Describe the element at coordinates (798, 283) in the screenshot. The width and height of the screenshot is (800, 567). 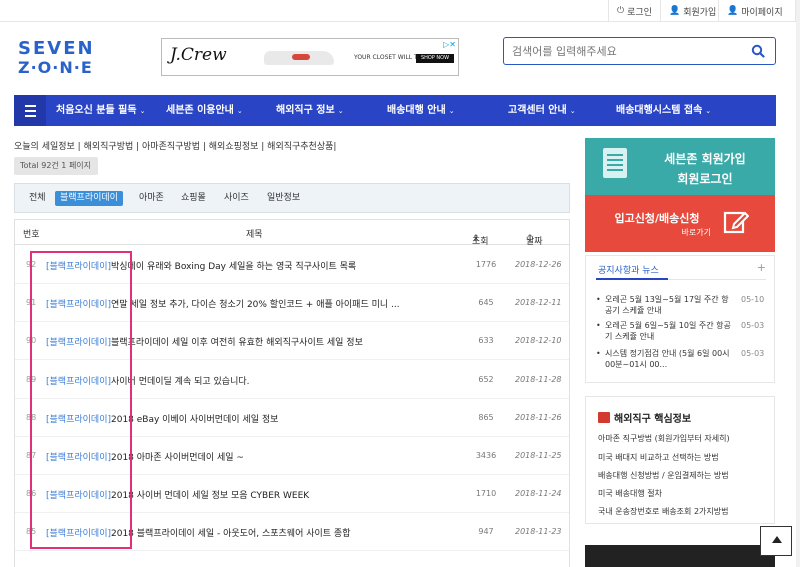
I see `page-scrollbar` at that location.